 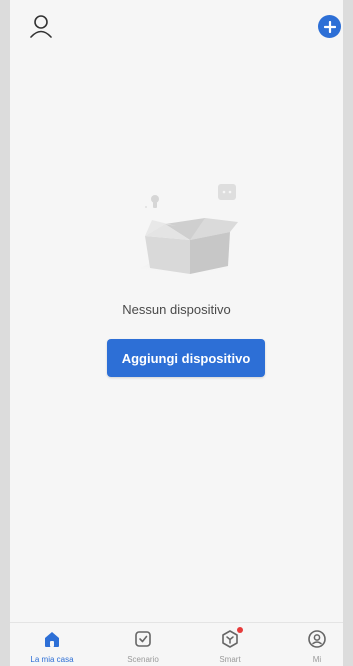 What do you see at coordinates (231, 638) in the screenshot?
I see `smart-cube-icon` at bounding box center [231, 638].